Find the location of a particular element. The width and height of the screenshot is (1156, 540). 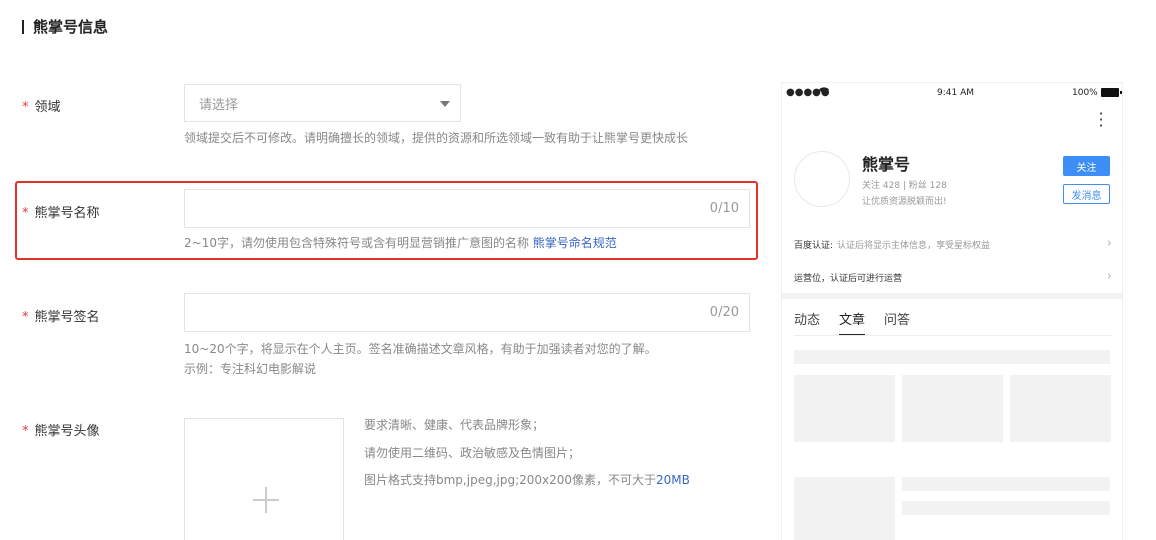

avatar is located at coordinates (822, 179).